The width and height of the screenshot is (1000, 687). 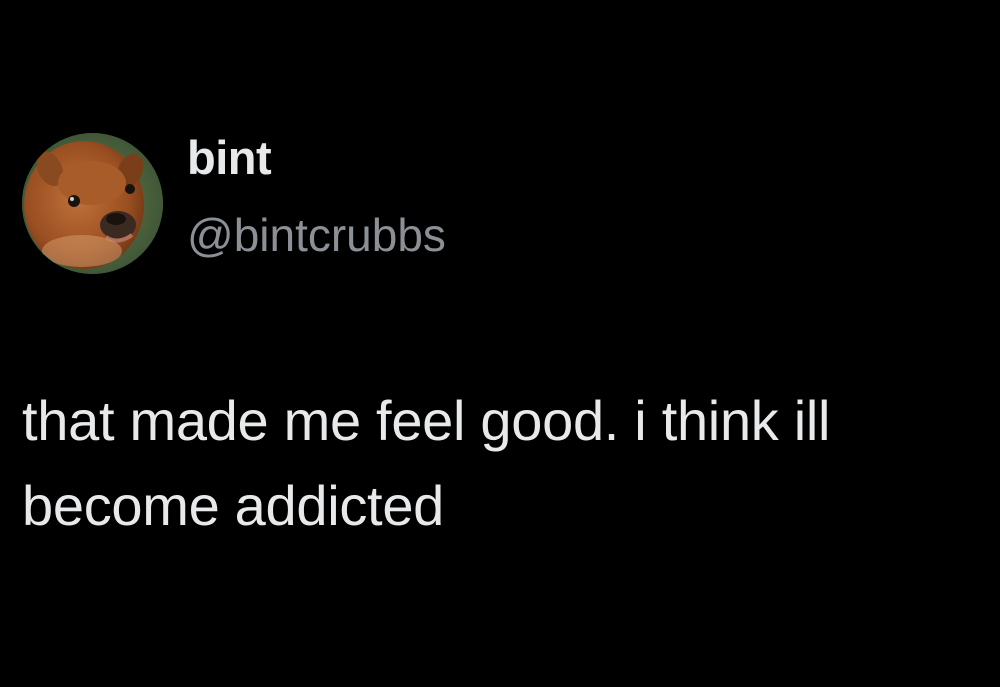 I want to click on avatar, so click(x=92, y=203).